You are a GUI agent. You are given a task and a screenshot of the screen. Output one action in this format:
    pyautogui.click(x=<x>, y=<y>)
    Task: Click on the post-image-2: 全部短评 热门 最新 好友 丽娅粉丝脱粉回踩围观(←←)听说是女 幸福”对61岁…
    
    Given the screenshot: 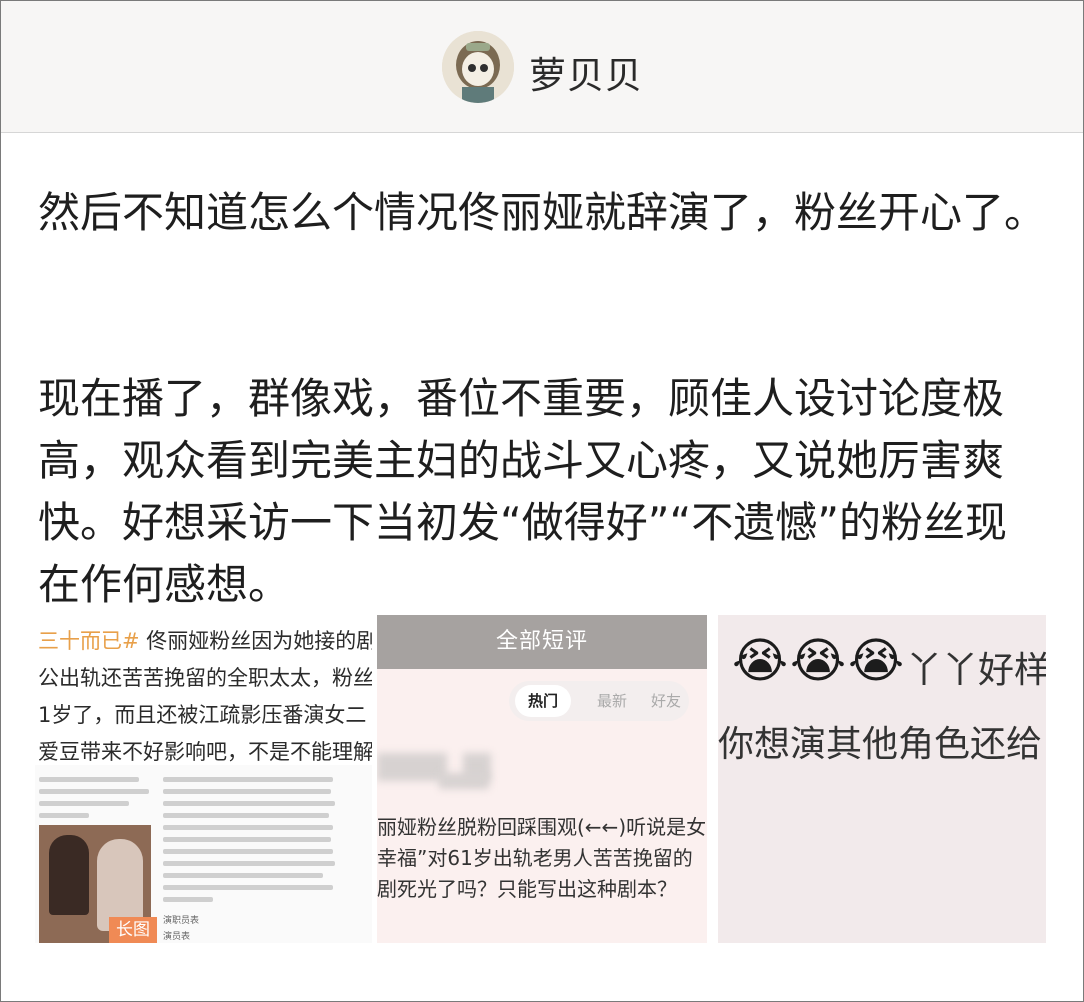 What is the action you would take?
    pyautogui.click(x=542, y=779)
    